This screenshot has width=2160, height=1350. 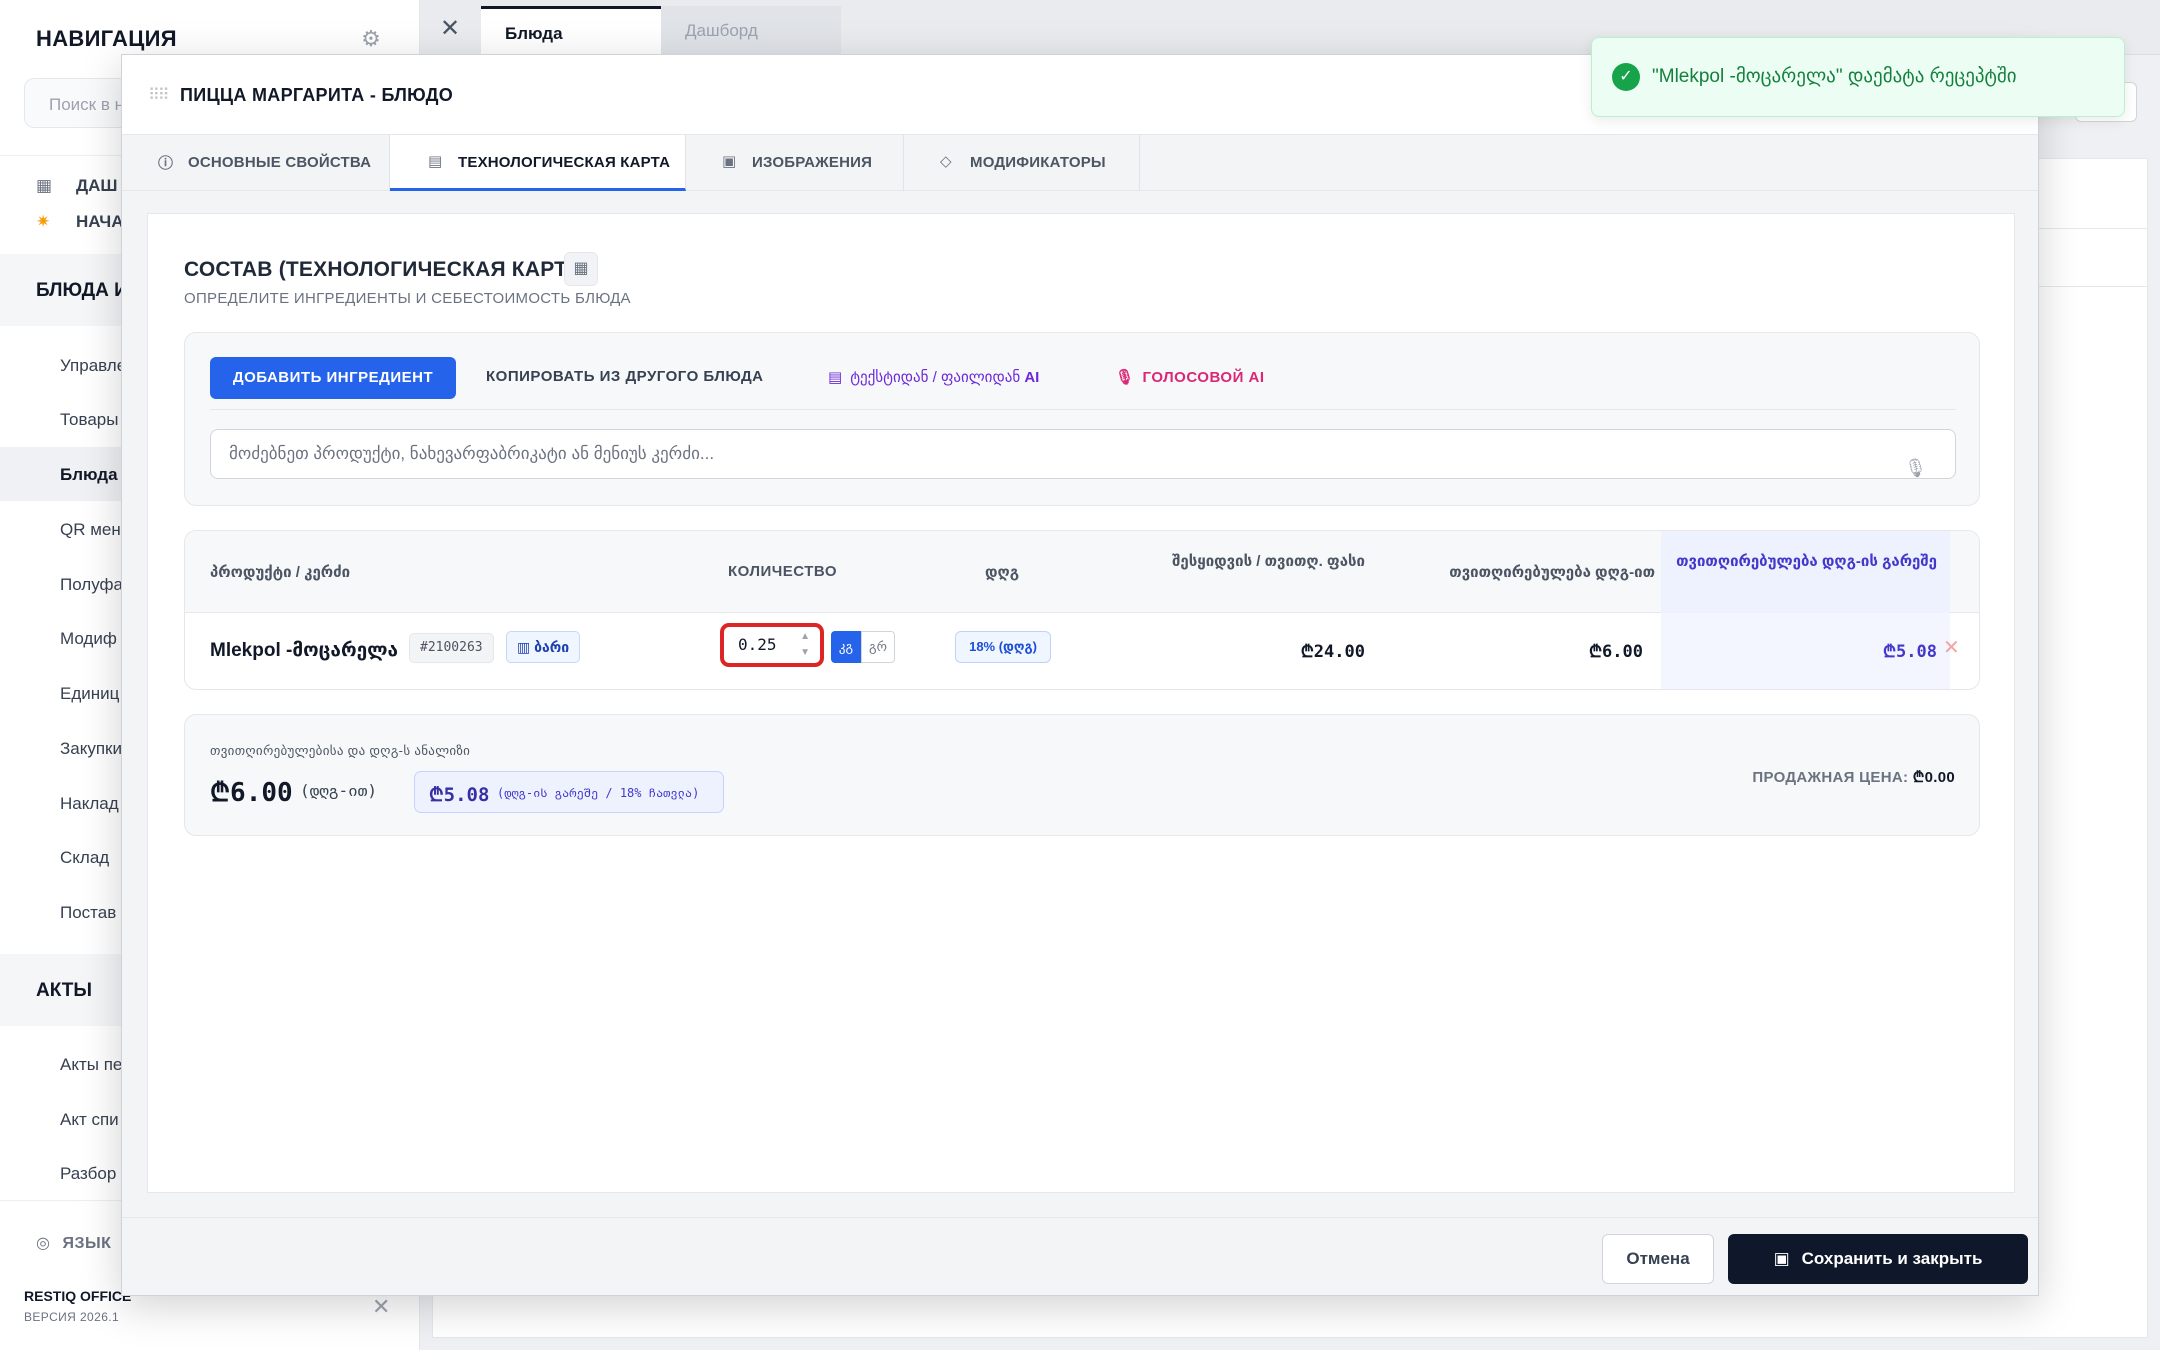 I want to click on add-ingredient-button: ДОБАВИТЬ ИНГРЕДИЕНТ, so click(x=333, y=378).